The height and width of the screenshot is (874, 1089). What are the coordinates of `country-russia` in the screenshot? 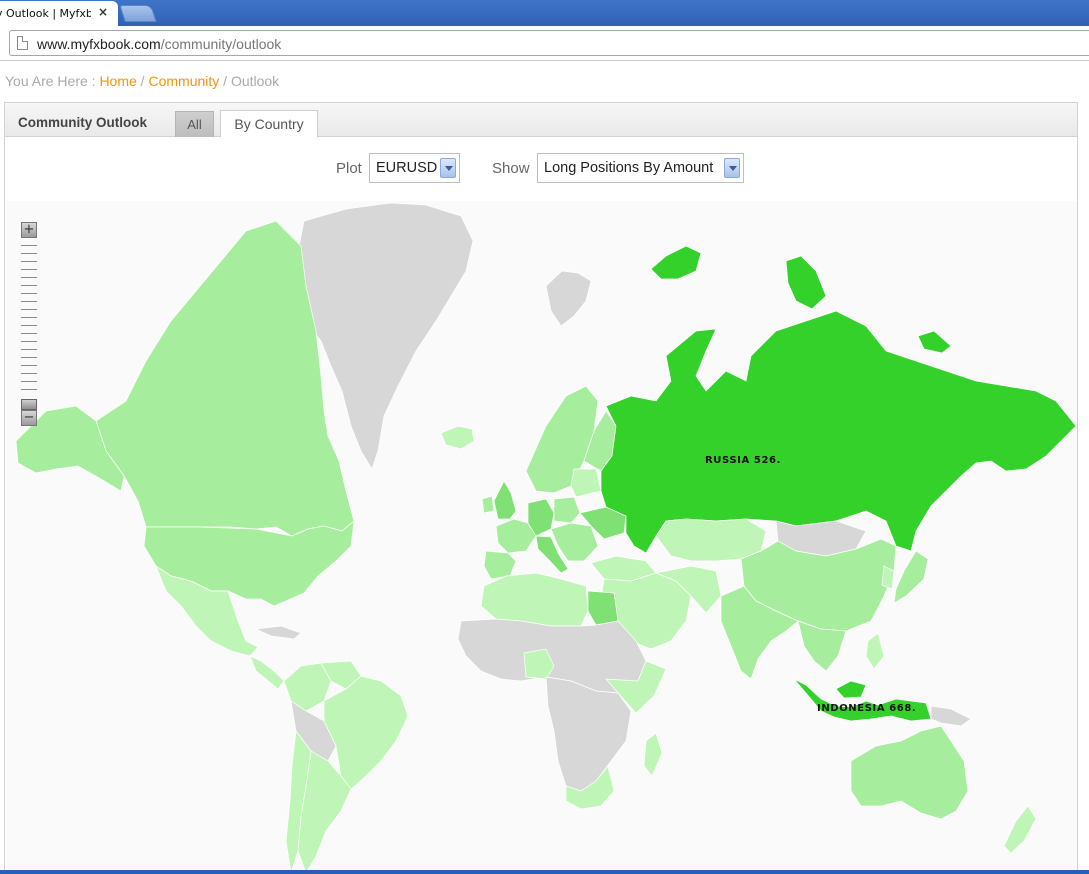 It's located at (838, 432).